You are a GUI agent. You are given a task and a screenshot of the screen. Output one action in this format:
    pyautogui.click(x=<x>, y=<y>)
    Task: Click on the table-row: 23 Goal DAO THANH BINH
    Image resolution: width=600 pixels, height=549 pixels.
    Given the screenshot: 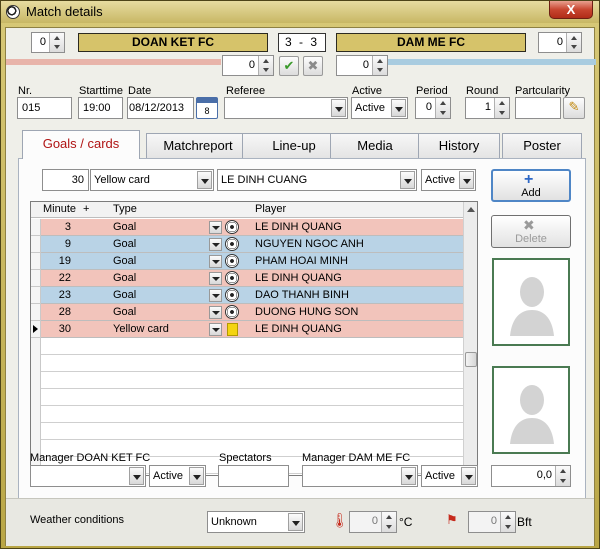 What is the action you would take?
    pyautogui.click(x=252, y=295)
    